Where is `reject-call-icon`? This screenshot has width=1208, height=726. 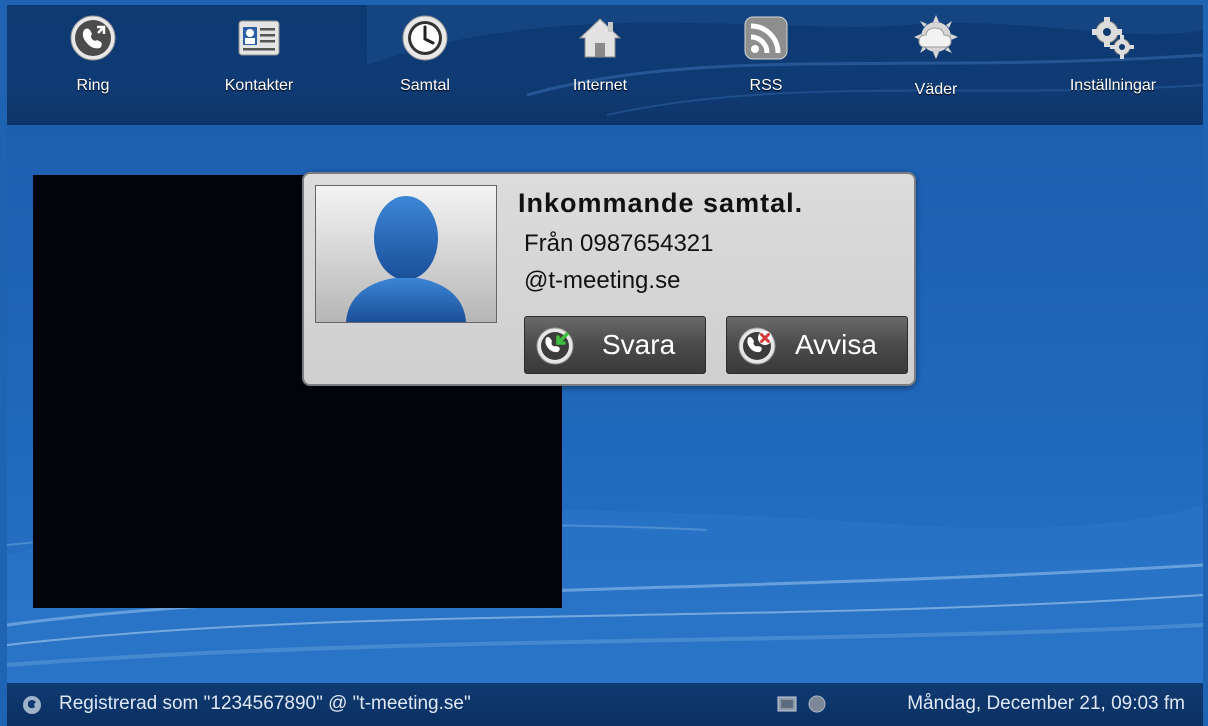
reject-call-icon is located at coordinates (757, 346).